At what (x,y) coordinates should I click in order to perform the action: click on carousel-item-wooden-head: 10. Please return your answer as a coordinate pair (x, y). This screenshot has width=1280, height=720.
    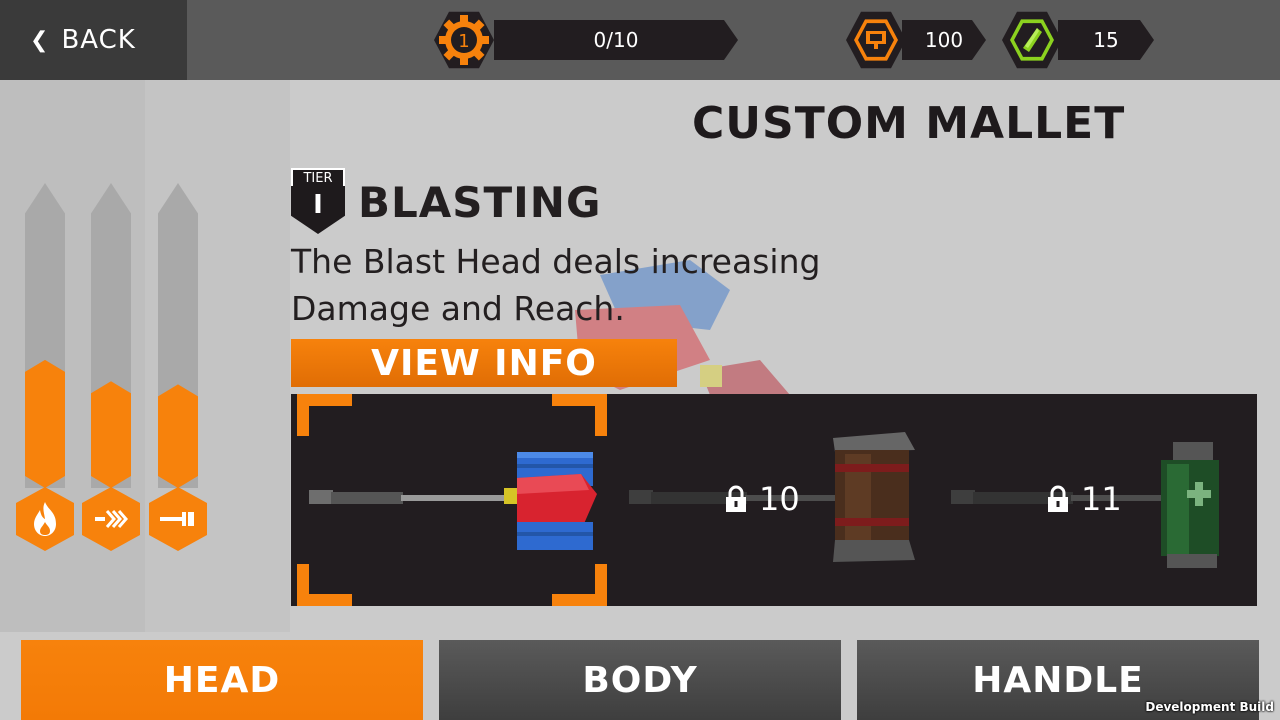
    Looking at the image, I should click on (774, 500).